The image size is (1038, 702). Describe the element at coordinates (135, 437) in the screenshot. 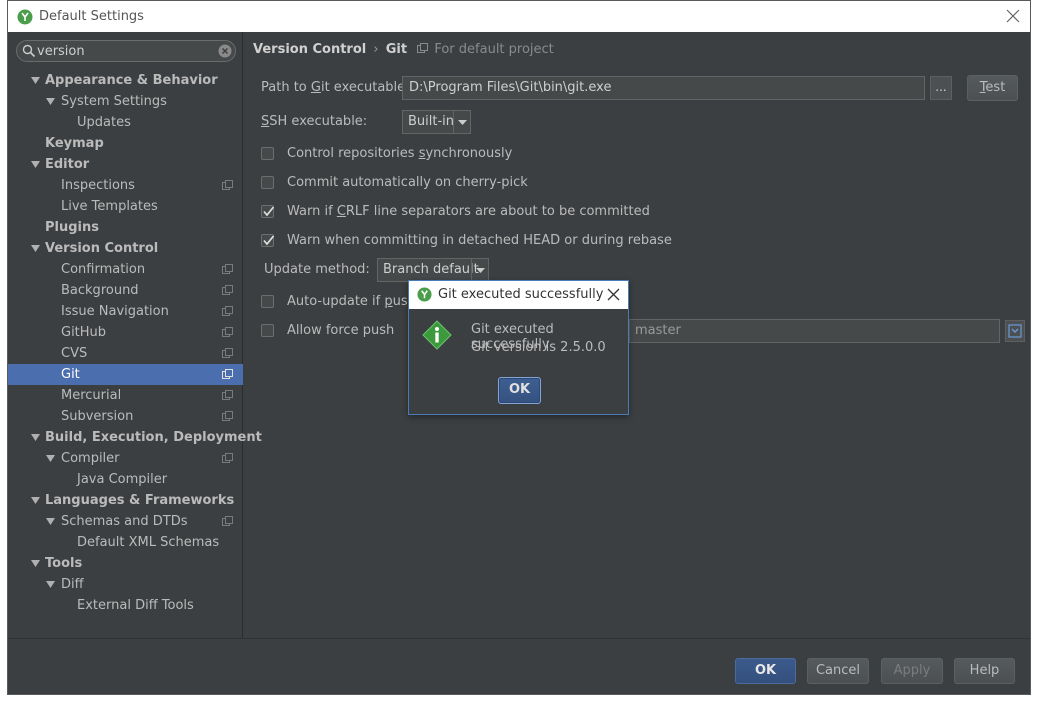

I see `sidebar-item-build-execution-deployment: Build, Execution, Deployment` at that location.